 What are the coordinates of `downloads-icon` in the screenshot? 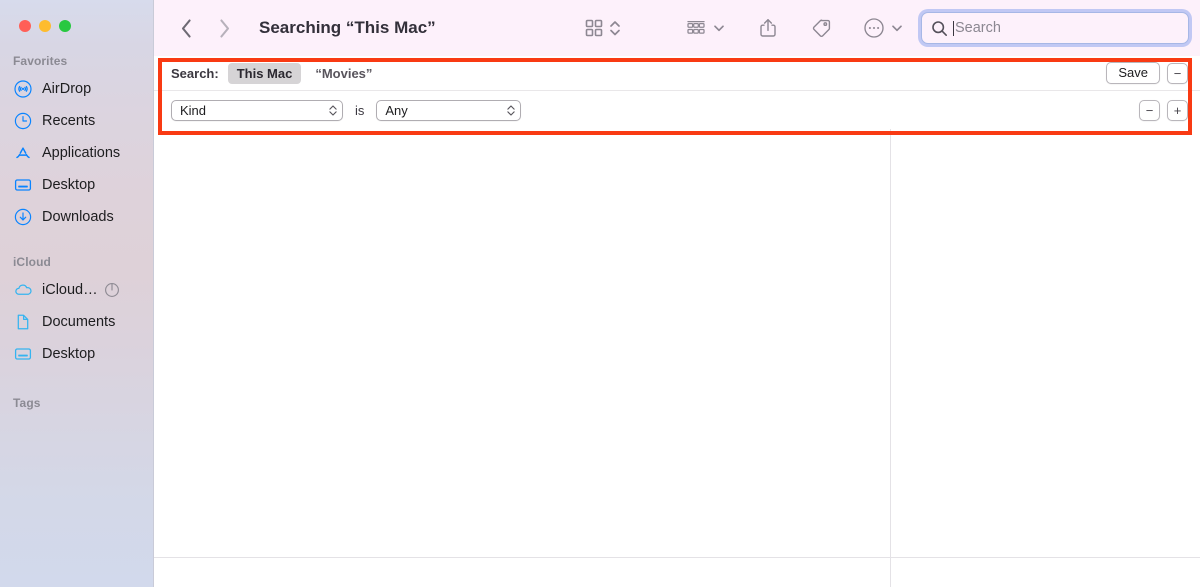 It's located at (23, 217).